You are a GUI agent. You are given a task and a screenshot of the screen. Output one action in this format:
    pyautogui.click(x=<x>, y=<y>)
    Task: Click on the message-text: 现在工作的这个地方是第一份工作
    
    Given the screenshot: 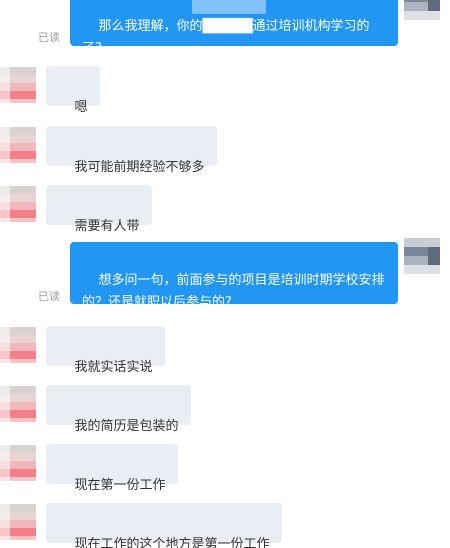 What is the action you would take?
    pyautogui.click(x=172, y=542)
    